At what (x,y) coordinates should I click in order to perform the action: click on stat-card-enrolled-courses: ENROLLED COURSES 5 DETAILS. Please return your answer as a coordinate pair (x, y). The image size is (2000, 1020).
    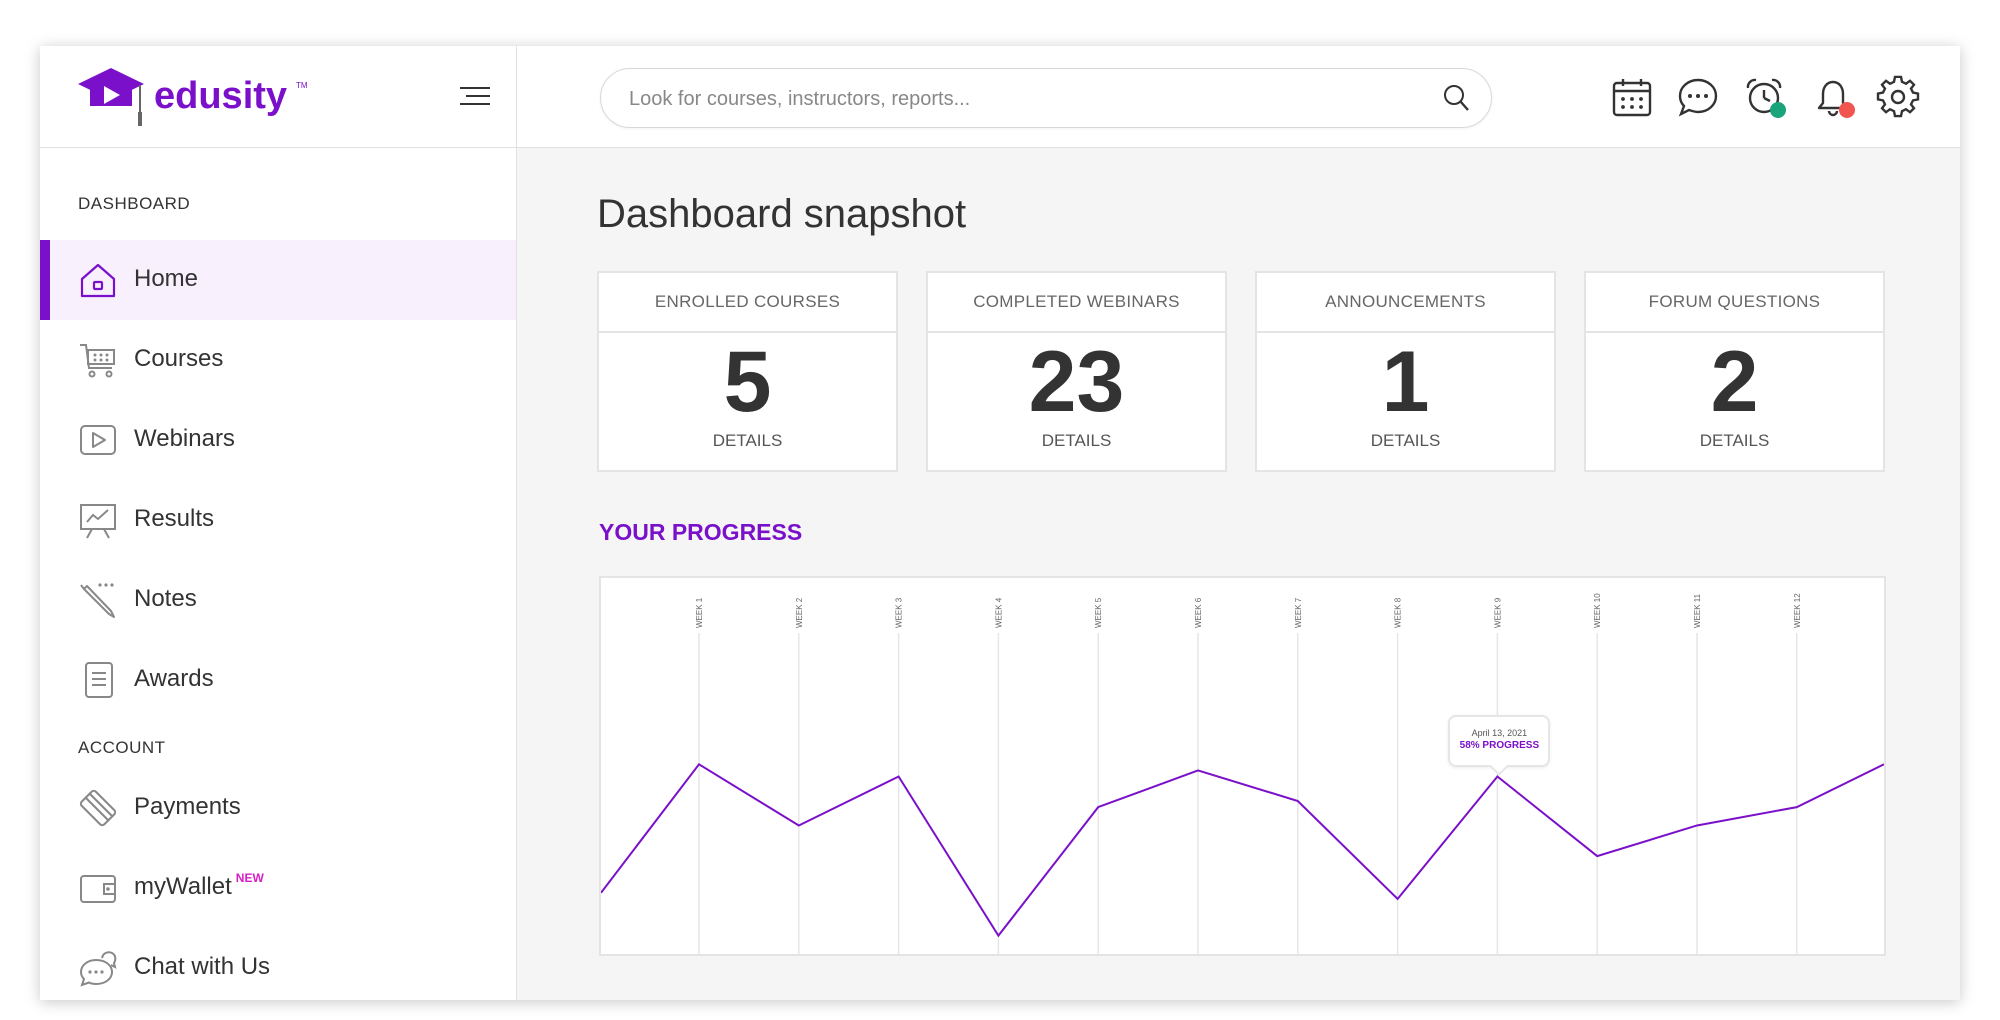
    Looking at the image, I should click on (747, 371).